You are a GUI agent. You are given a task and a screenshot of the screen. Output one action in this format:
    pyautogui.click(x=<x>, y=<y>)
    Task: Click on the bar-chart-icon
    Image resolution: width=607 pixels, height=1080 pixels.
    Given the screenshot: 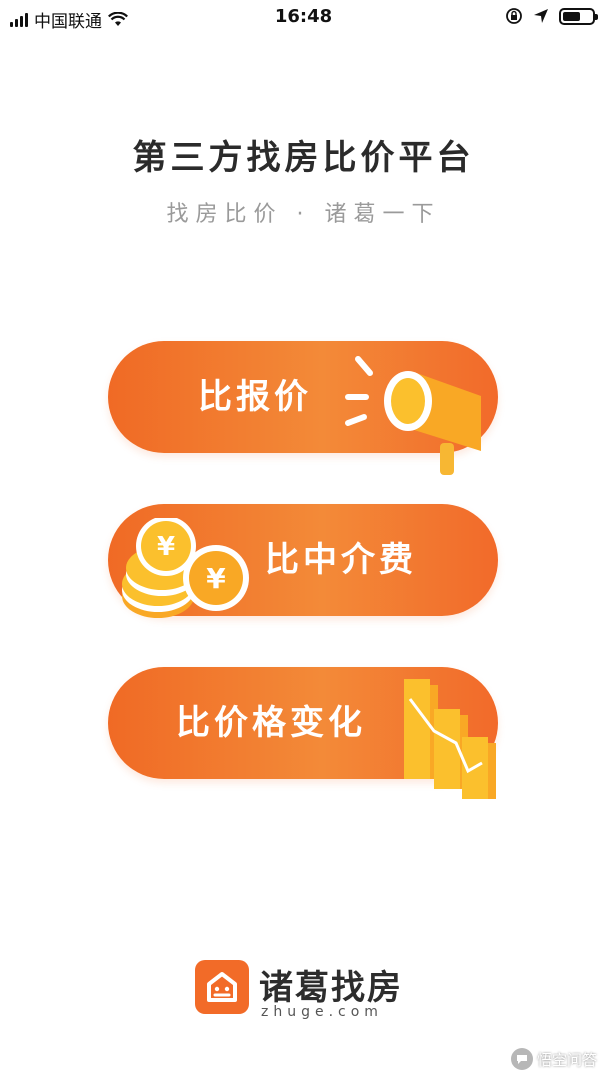 What is the action you would take?
    pyautogui.click(x=450, y=739)
    